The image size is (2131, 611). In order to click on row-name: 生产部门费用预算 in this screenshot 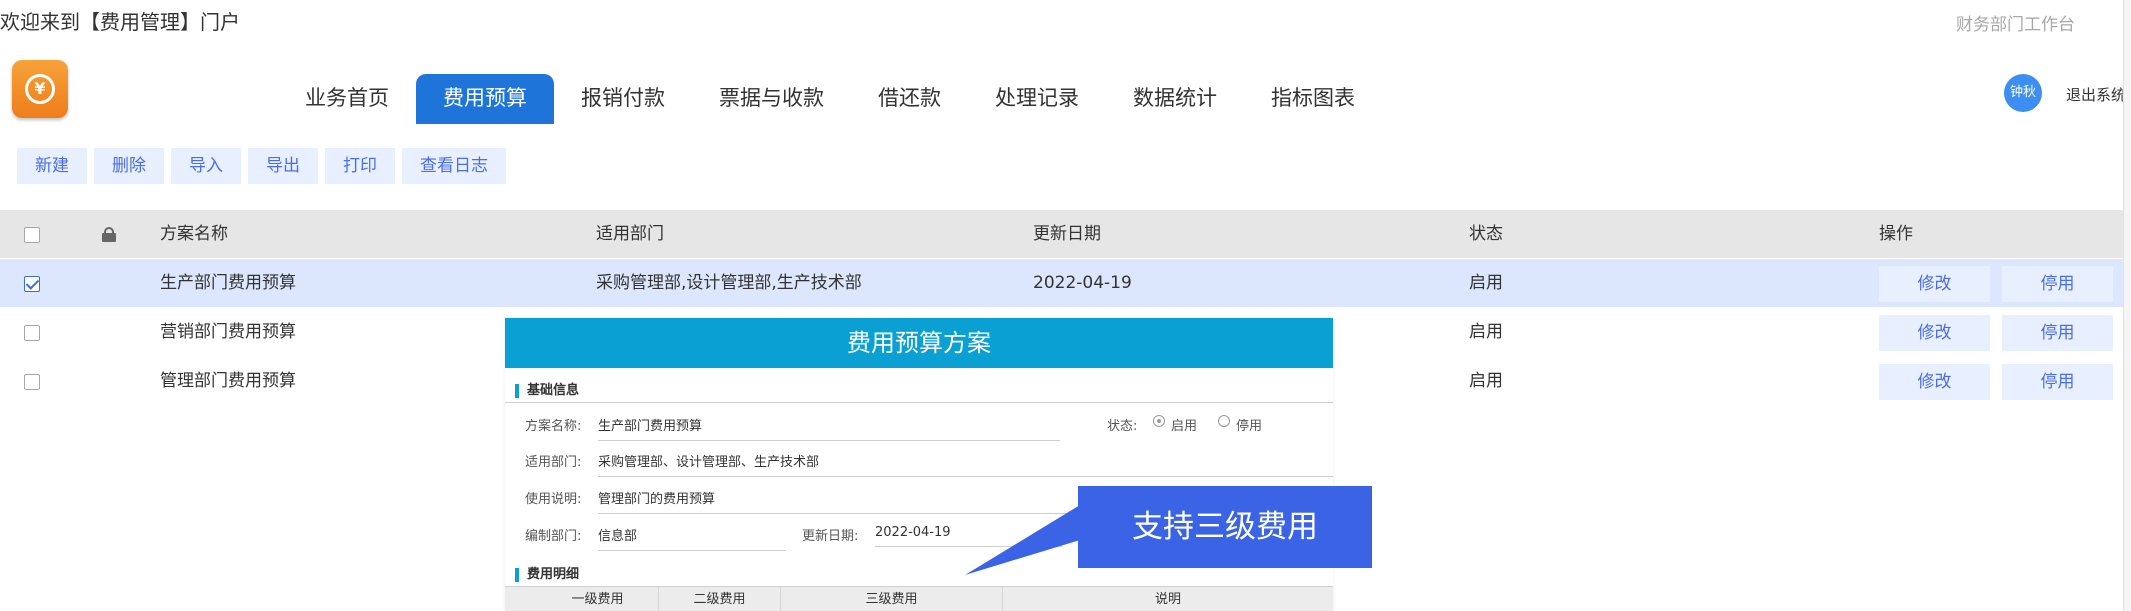, I will do `click(228, 283)`.